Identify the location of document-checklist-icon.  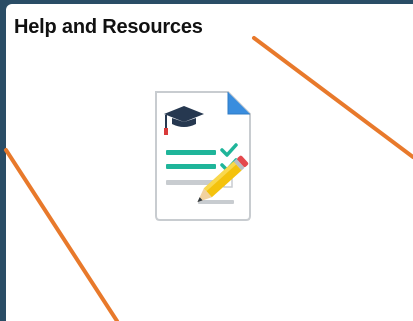
(203, 156).